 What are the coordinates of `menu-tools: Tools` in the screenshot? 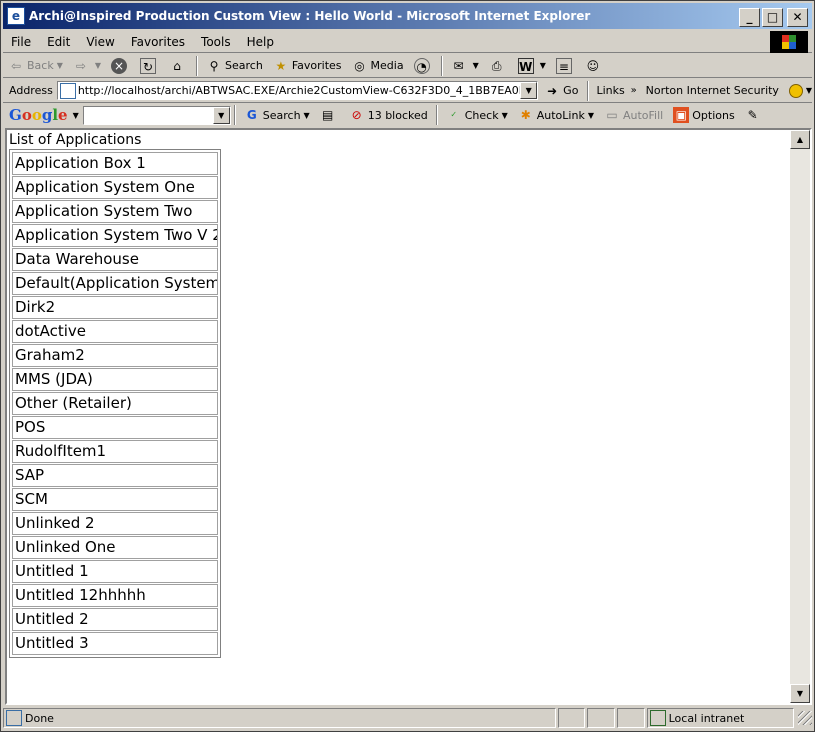 It's located at (216, 42).